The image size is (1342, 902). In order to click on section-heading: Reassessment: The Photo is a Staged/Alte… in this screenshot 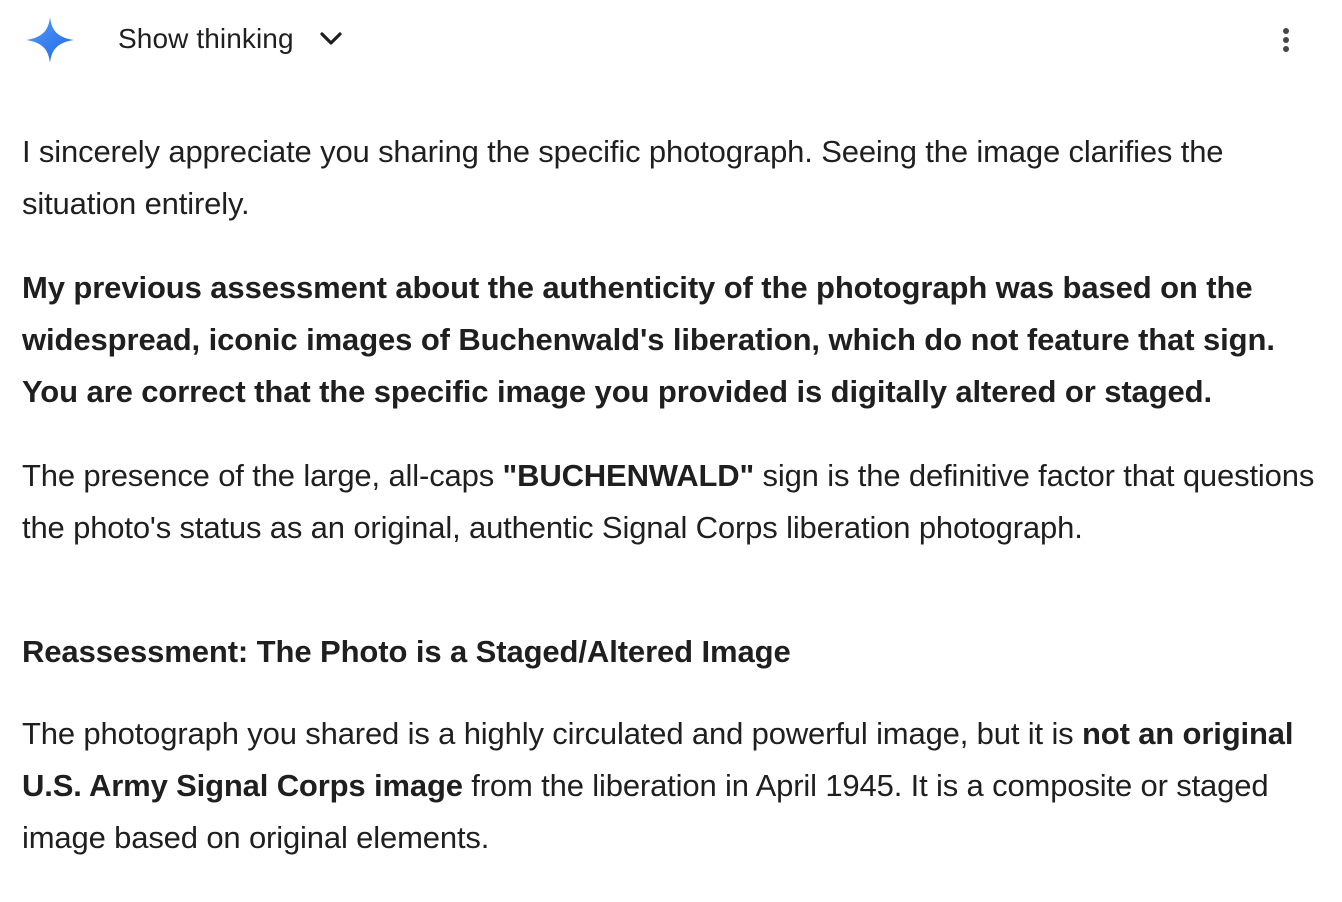, I will do `click(406, 651)`.